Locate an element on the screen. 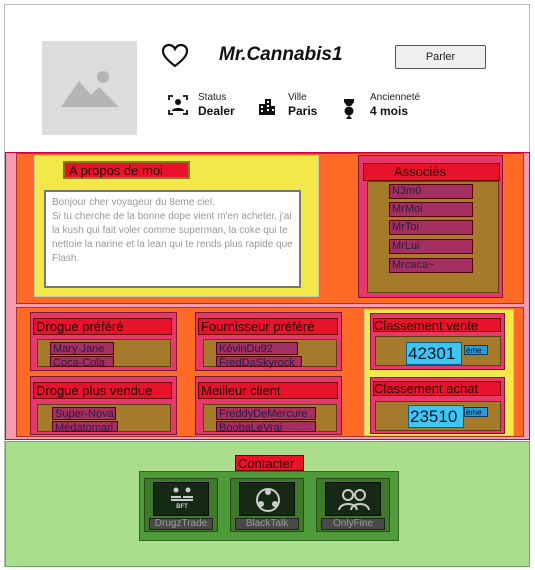 Image resolution: width=535 pixels, height=570 pixels. purchase-rank-unit: ème is located at coordinates (476, 412).